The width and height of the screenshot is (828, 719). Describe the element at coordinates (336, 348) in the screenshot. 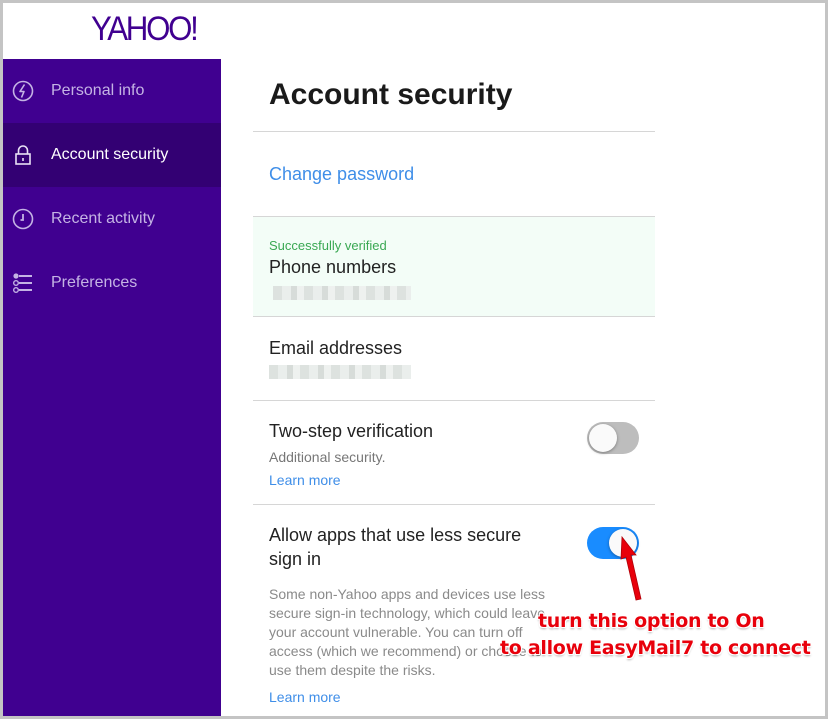

I see `email-addresses-title: Email addresses` at that location.